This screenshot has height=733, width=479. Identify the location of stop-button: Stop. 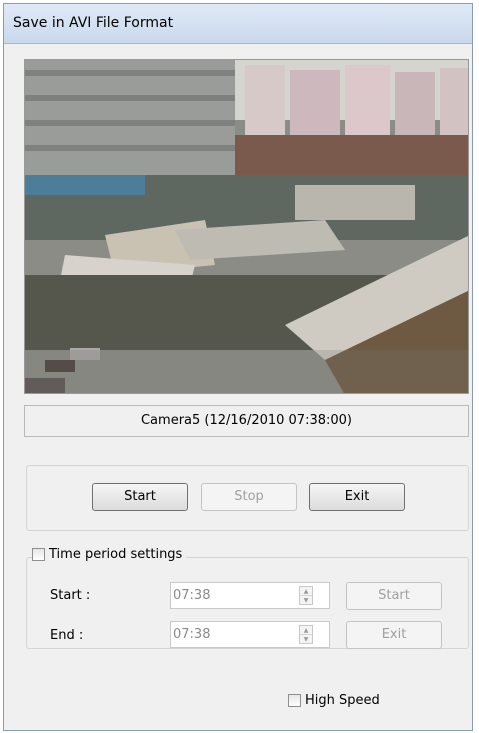
(249, 497).